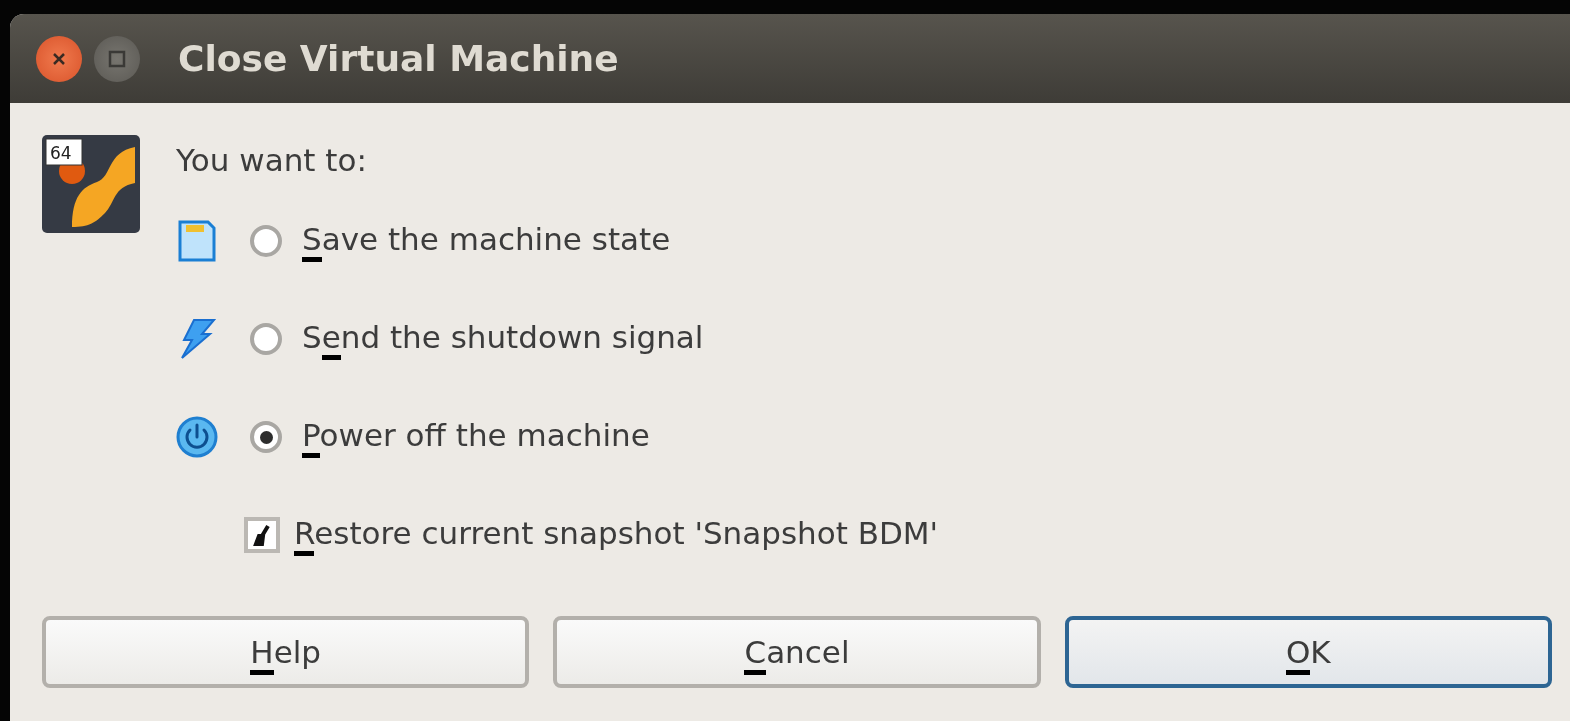 The height and width of the screenshot is (721, 1570). I want to click on power-icon, so click(197, 437).